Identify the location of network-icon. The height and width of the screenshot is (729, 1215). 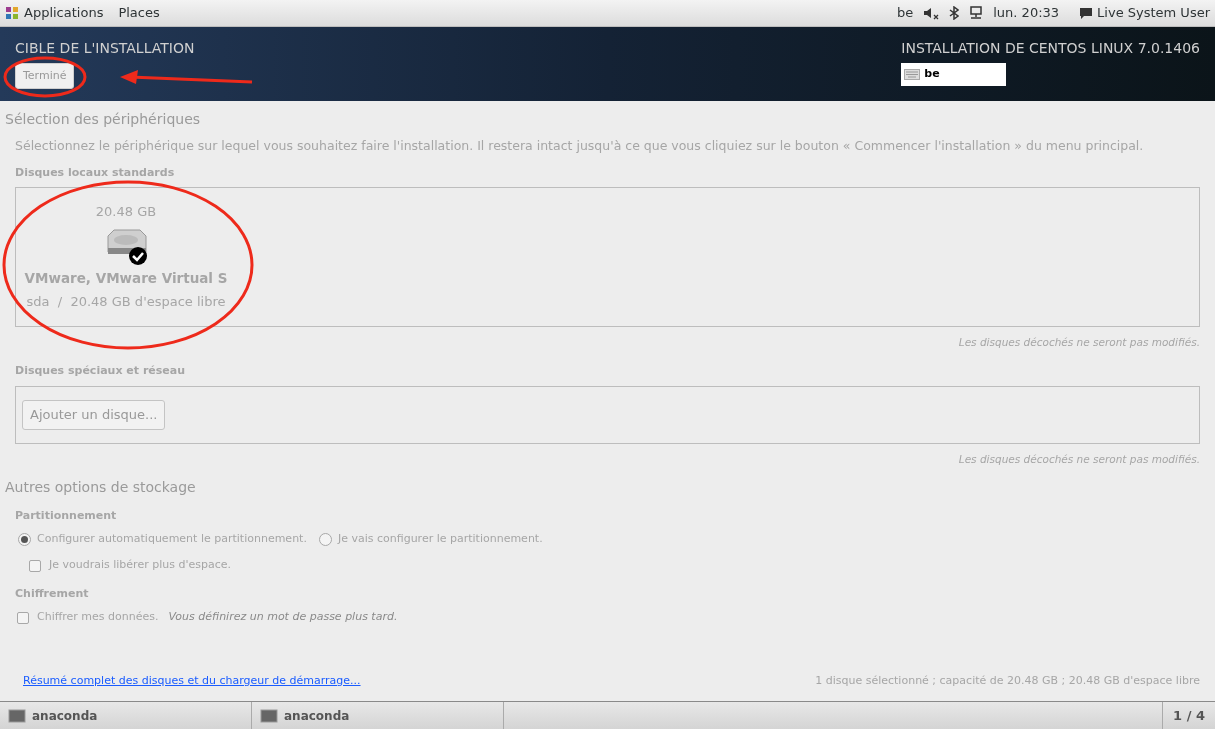
(976, 13).